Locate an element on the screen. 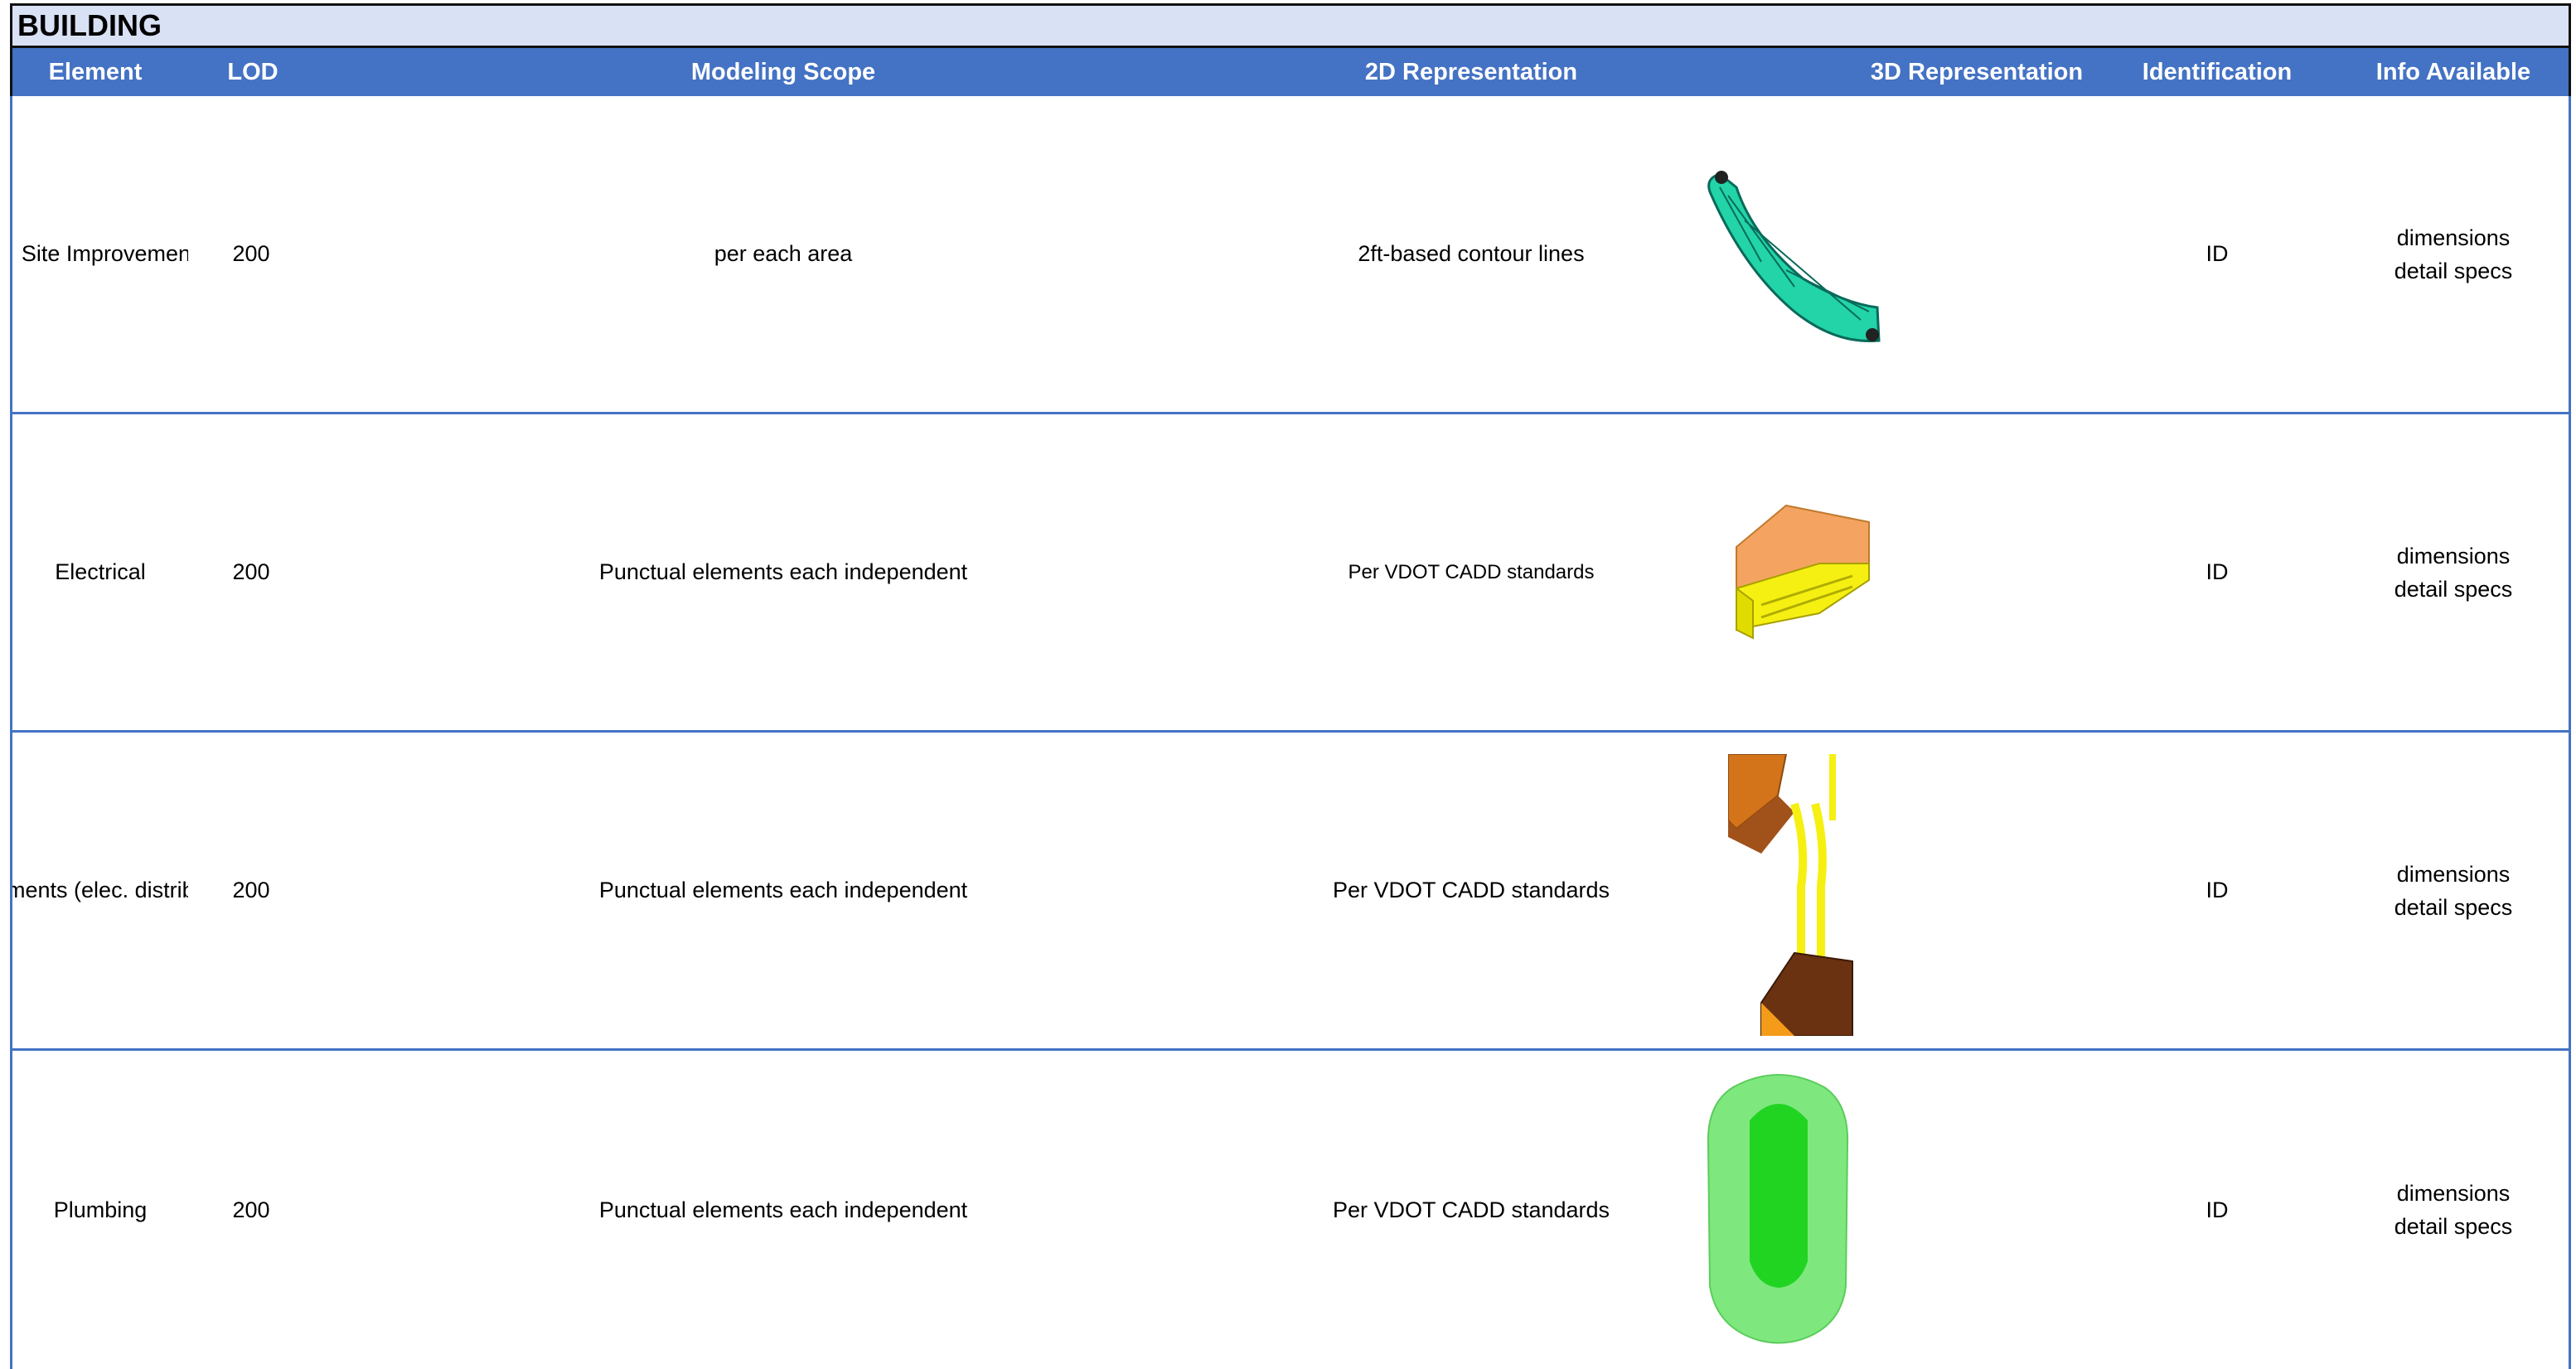  electrical-distribution-model-icon is located at coordinates (1790, 895).